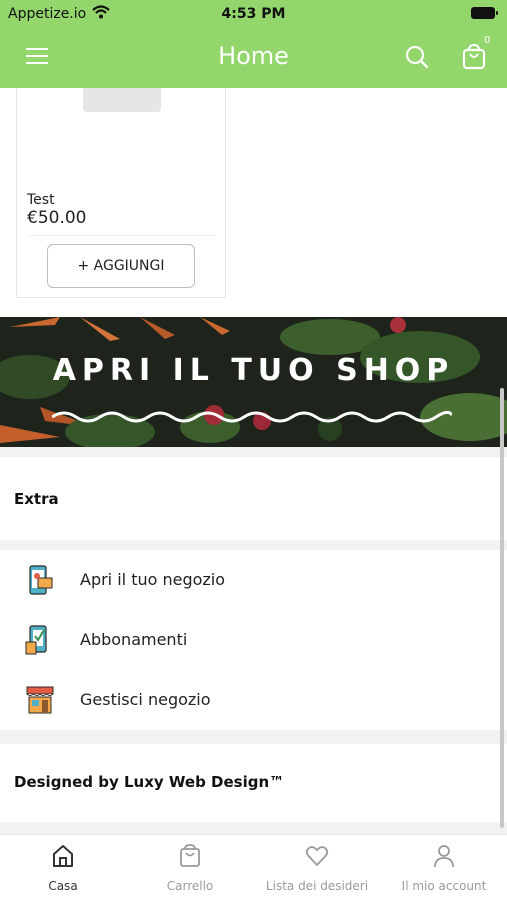 This screenshot has height=900, width=507. What do you see at coordinates (63, 867) in the screenshot?
I see `tab-home: Casa` at bounding box center [63, 867].